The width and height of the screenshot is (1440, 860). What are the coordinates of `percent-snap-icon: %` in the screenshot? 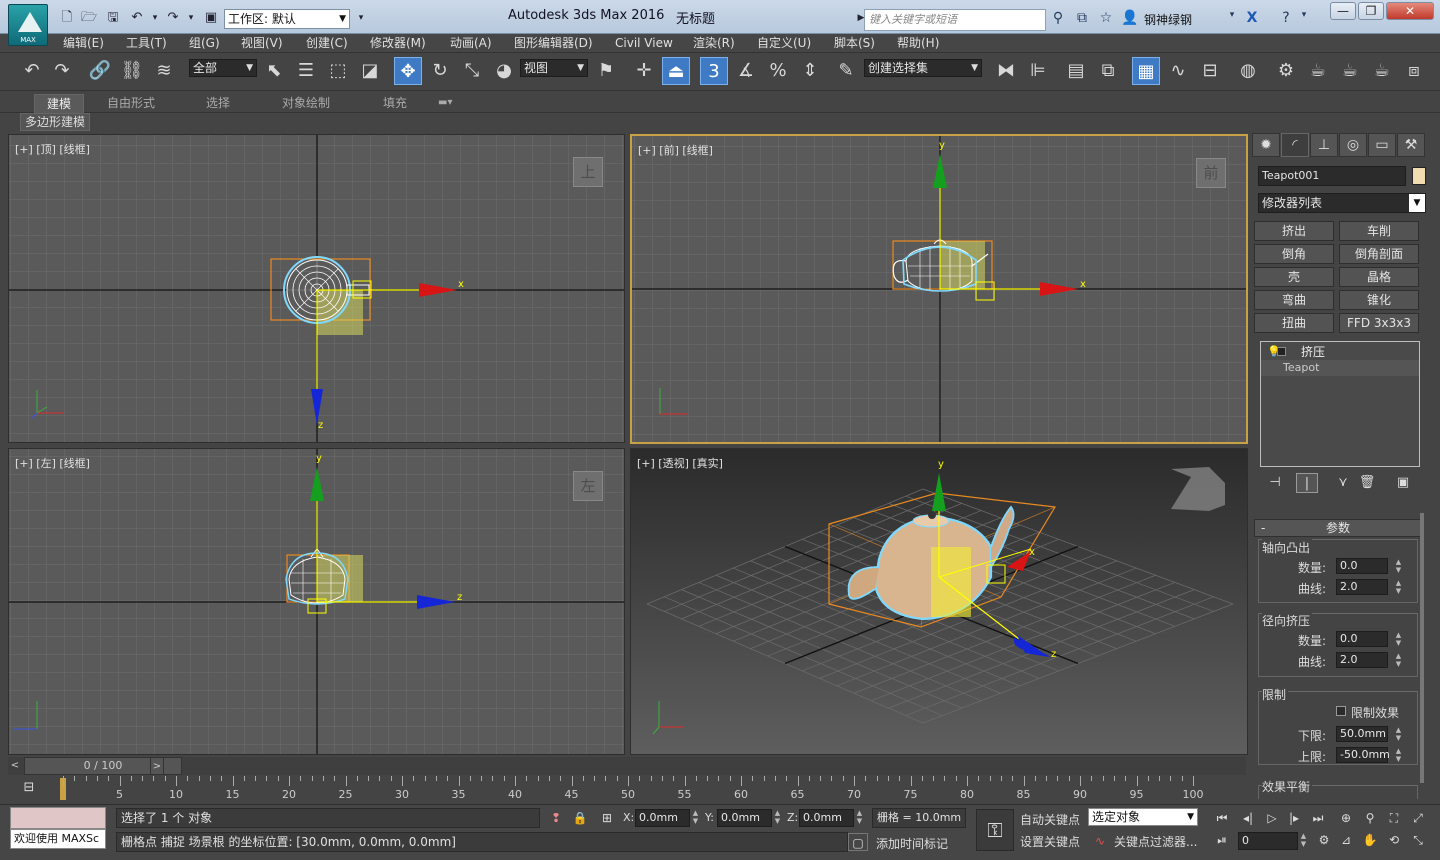 It's located at (778, 71).